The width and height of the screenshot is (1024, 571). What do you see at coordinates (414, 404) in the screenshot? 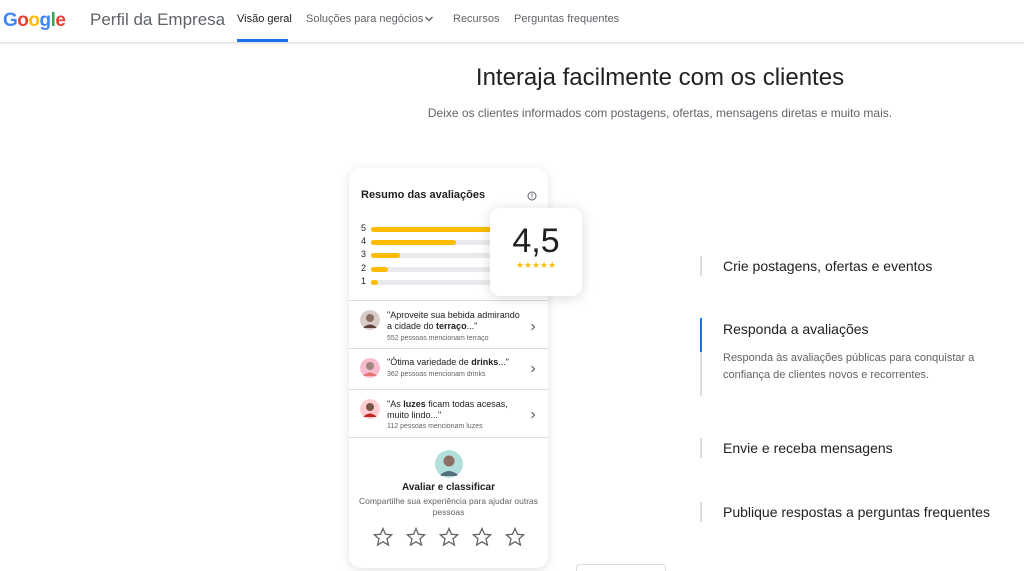
I see `quote-keyword: luzes` at bounding box center [414, 404].